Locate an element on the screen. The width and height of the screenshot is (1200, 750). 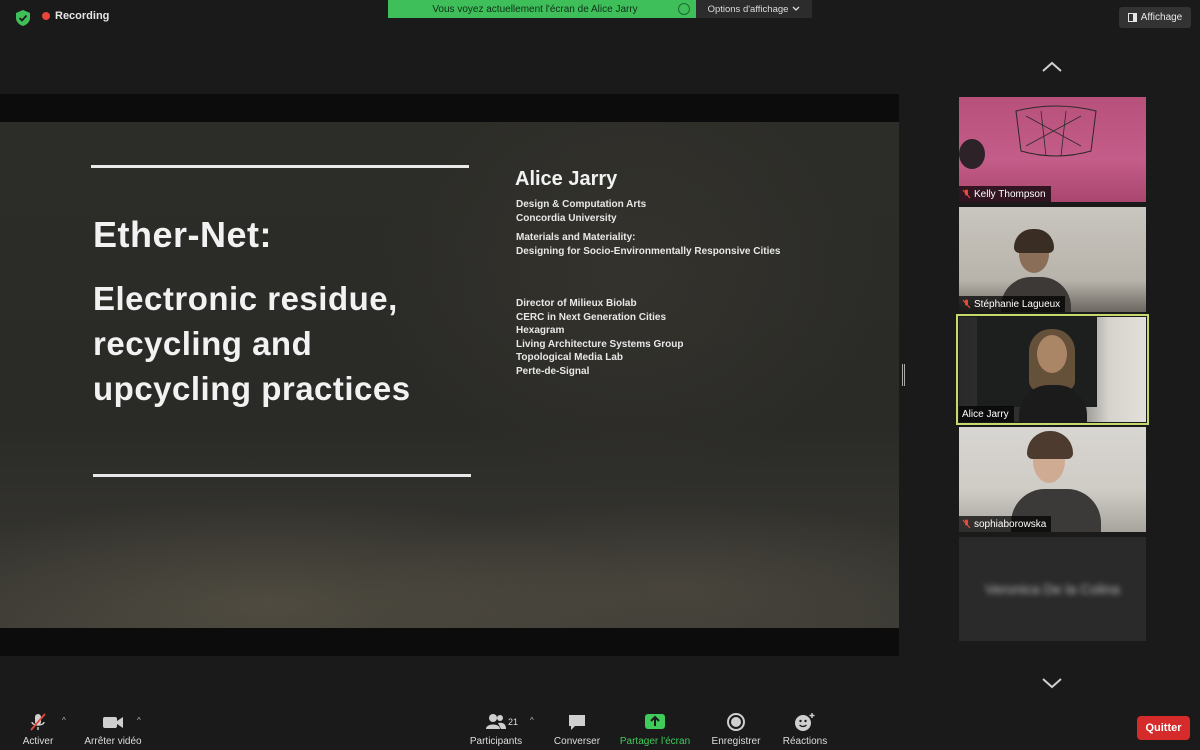
chat-icon is located at coordinates (577, 722).